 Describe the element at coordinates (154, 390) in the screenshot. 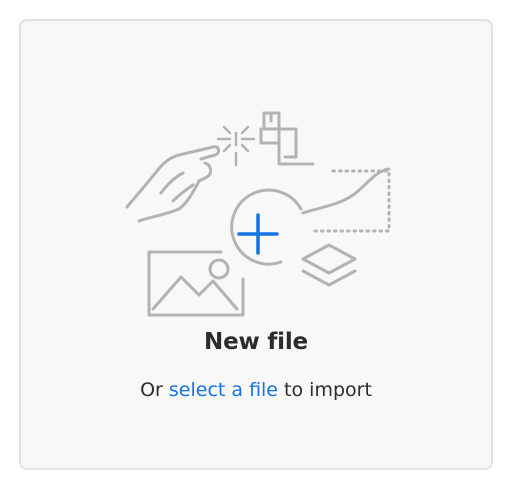

I see `import-prefix: Or` at that location.